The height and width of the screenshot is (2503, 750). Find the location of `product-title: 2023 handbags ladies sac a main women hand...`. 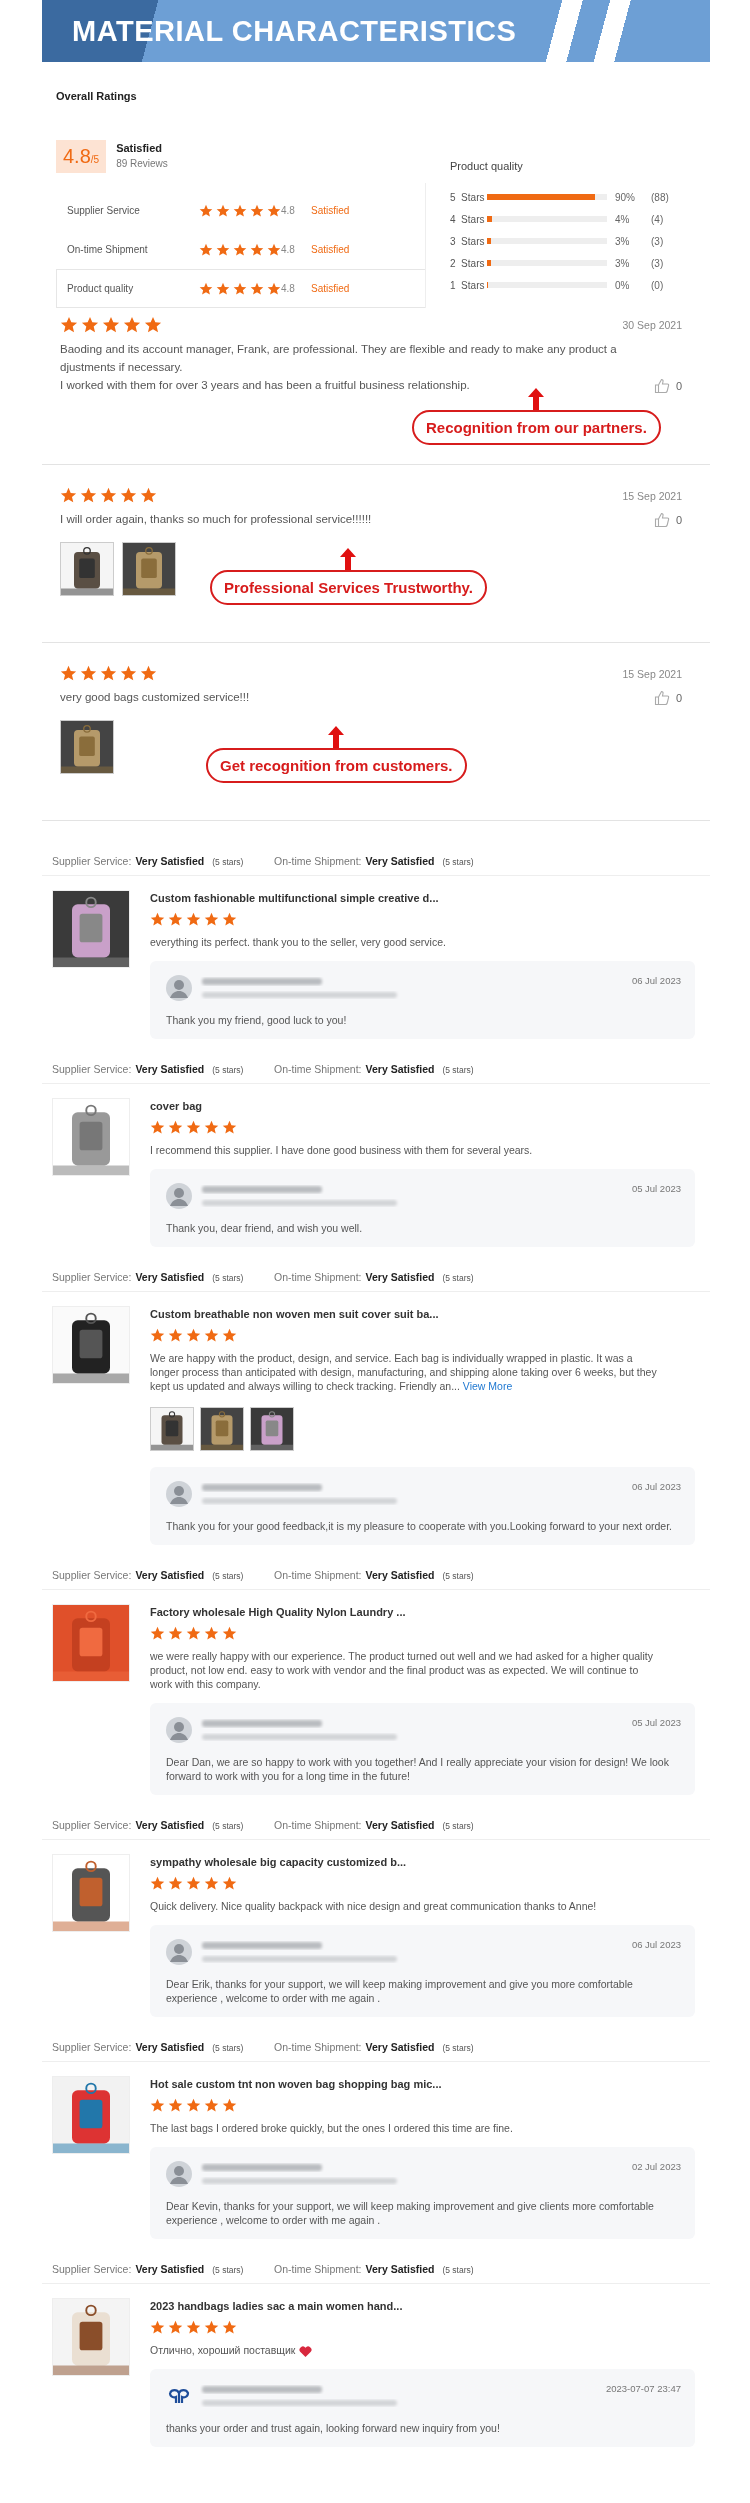

product-title: 2023 handbags ladies sac a main women hand... is located at coordinates (425, 2305).